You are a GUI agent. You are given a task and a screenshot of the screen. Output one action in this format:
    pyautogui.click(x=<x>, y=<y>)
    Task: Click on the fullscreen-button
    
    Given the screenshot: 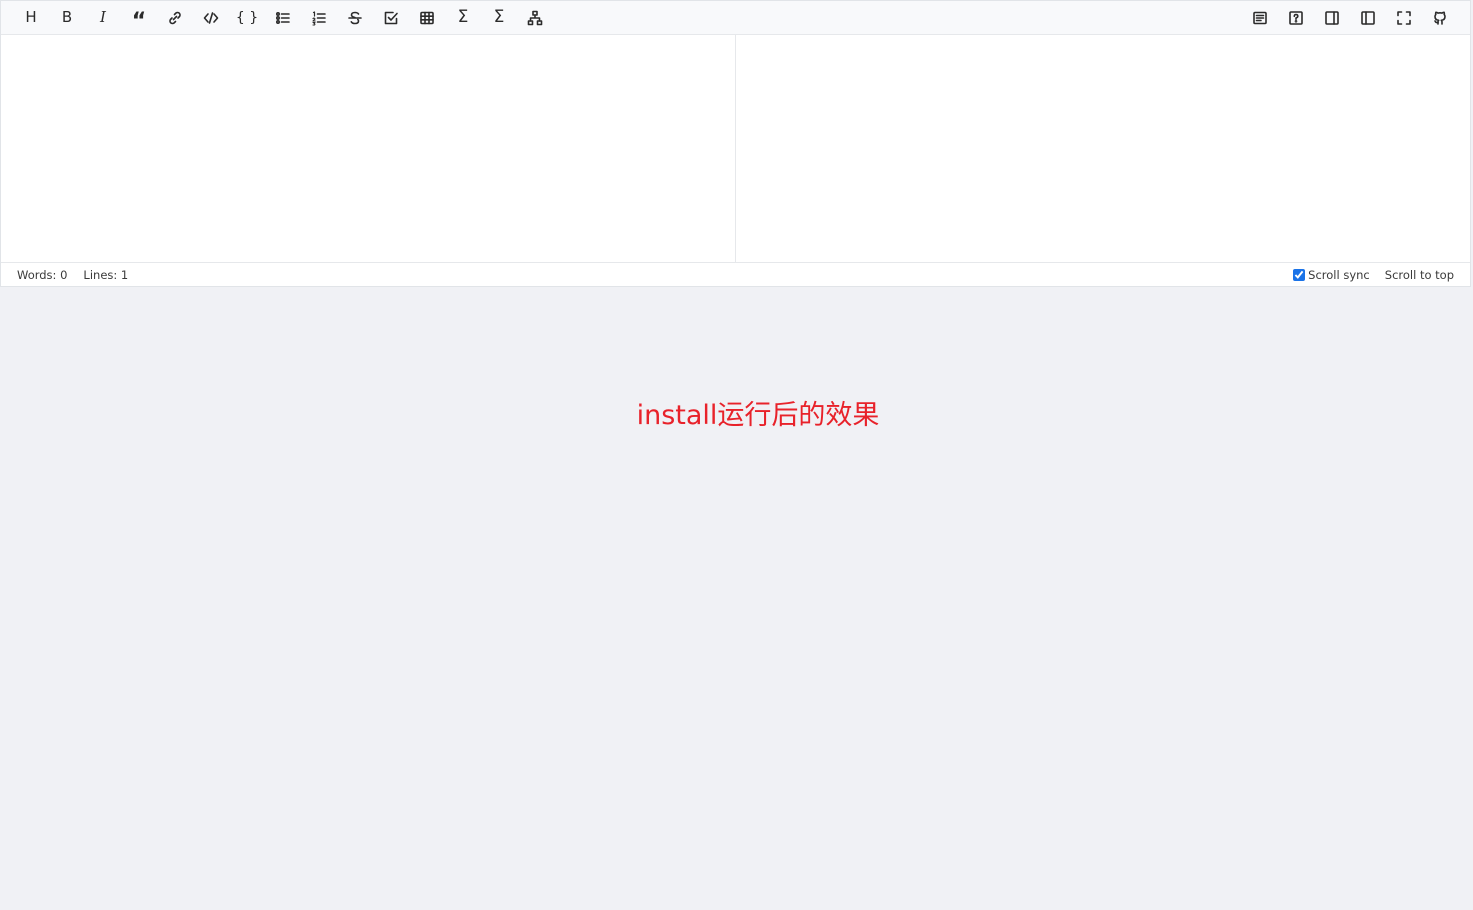 What is the action you would take?
    pyautogui.click(x=1404, y=18)
    